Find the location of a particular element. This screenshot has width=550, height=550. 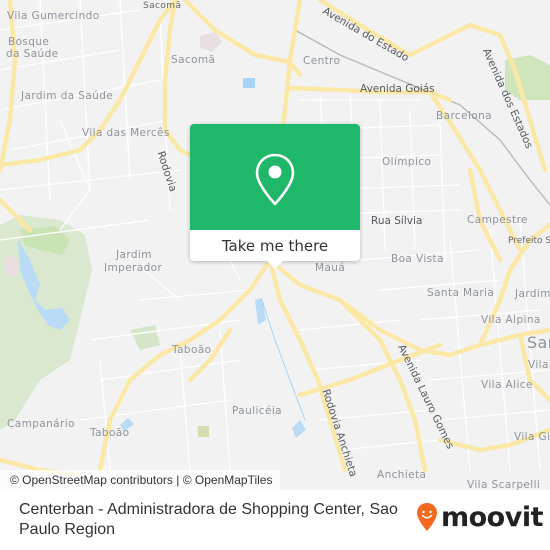

map-label-boa-vista: Boa Vista is located at coordinates (417, 259).